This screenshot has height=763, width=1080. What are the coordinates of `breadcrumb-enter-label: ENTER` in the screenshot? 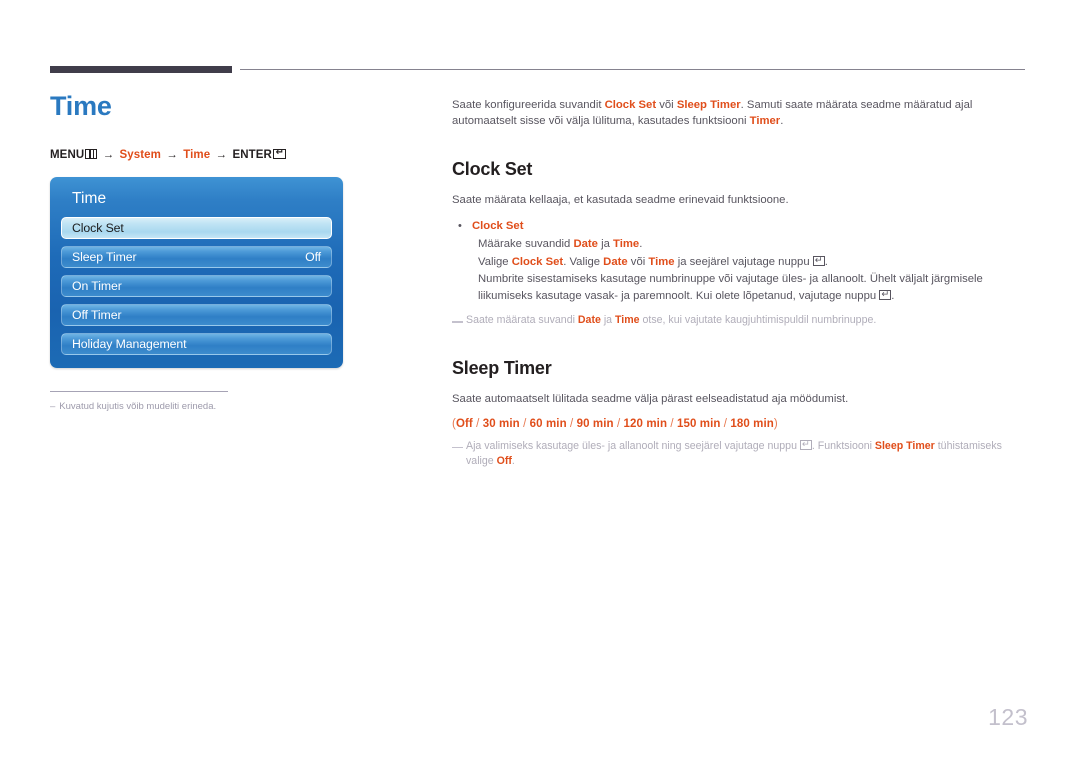 It's located at (252, 154).